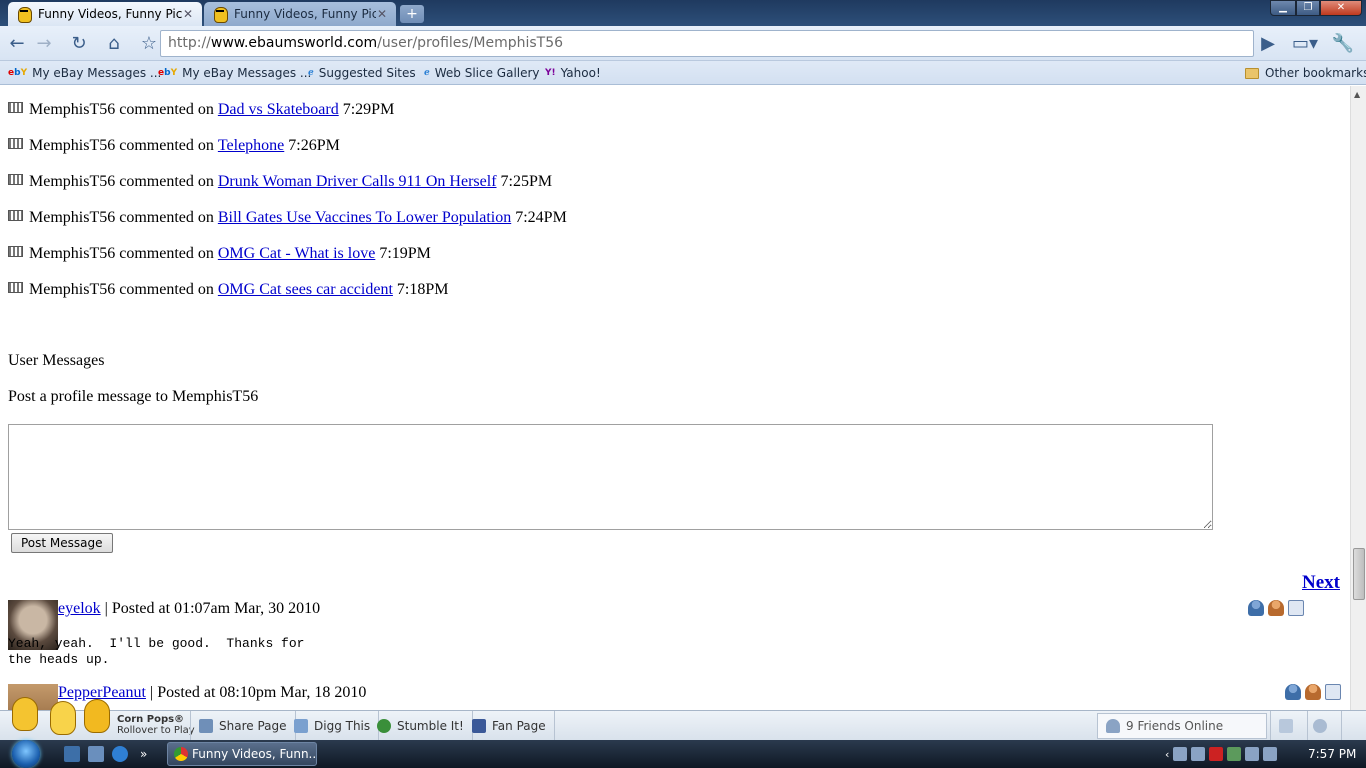 The width and height of the screenshot is (1366, 768). Describe the element at coordinates (1305, 73) in the screenshot. I see `other-bookmarks: Other bookmarks` at that location.